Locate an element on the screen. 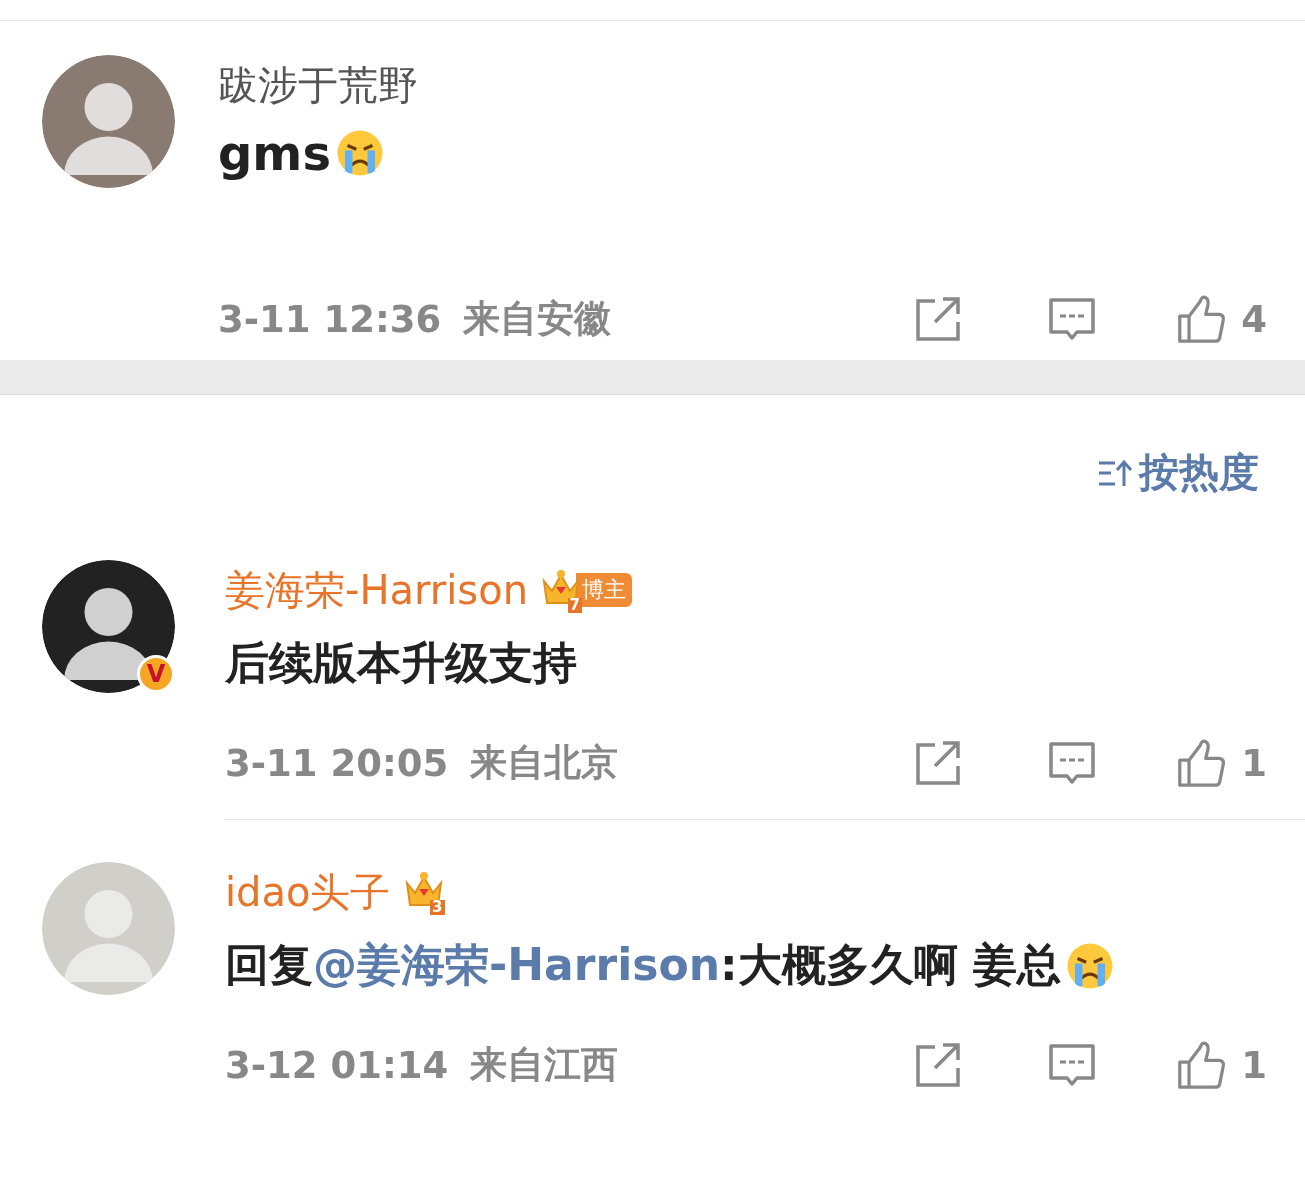 The height and width of the screenshot is (1201, 1305). avatar-icon is located at coordinates (108, 626).